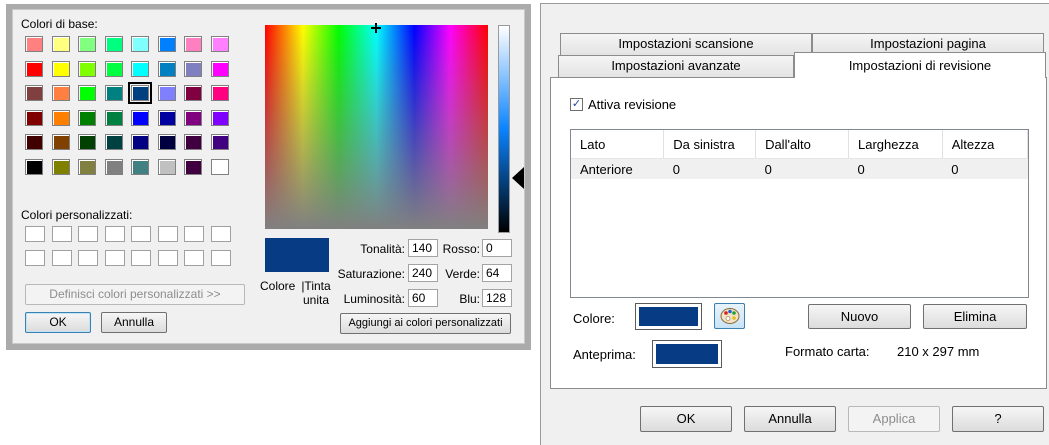 This screenshot has width=1049, height=445. Describe the element at coordinates (998, 419) in the screenshot. I see `help-button: ?` at that location.